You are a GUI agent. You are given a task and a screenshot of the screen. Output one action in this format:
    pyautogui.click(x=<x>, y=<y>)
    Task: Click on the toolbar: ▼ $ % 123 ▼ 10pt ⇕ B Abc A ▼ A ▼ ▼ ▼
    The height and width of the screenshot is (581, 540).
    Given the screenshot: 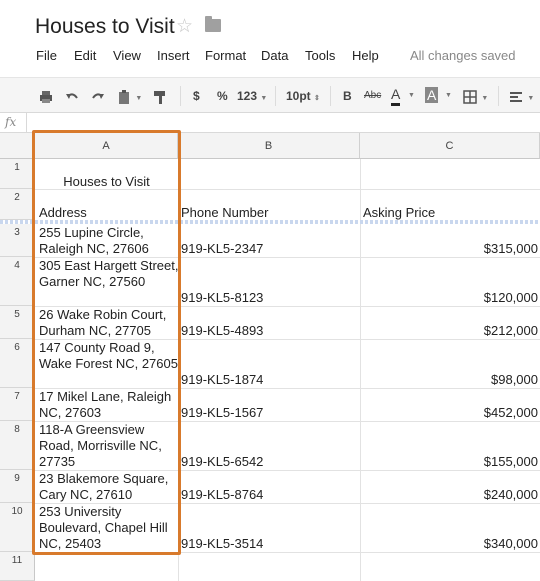 What is the action you would take?
    pyautogui.click(x=270, y=95)
    